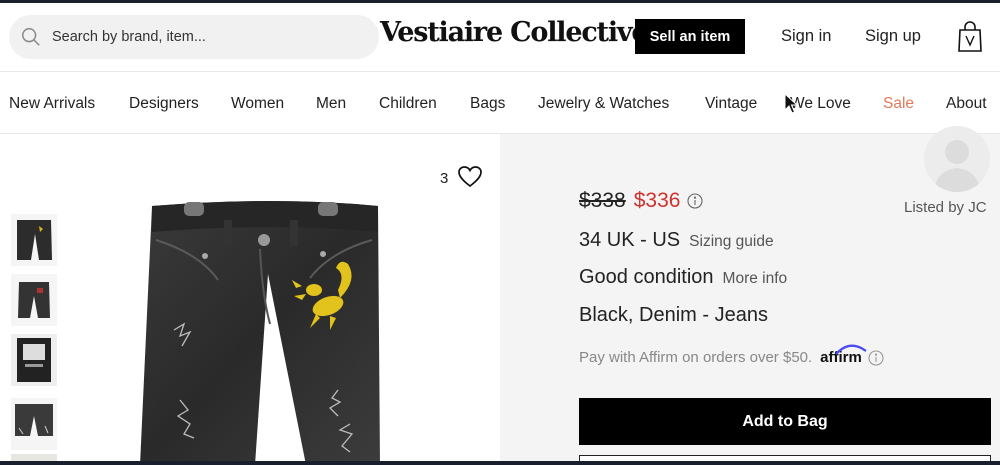  I want to click on site-logo: Vestiaire Collective, so click(514, 32).